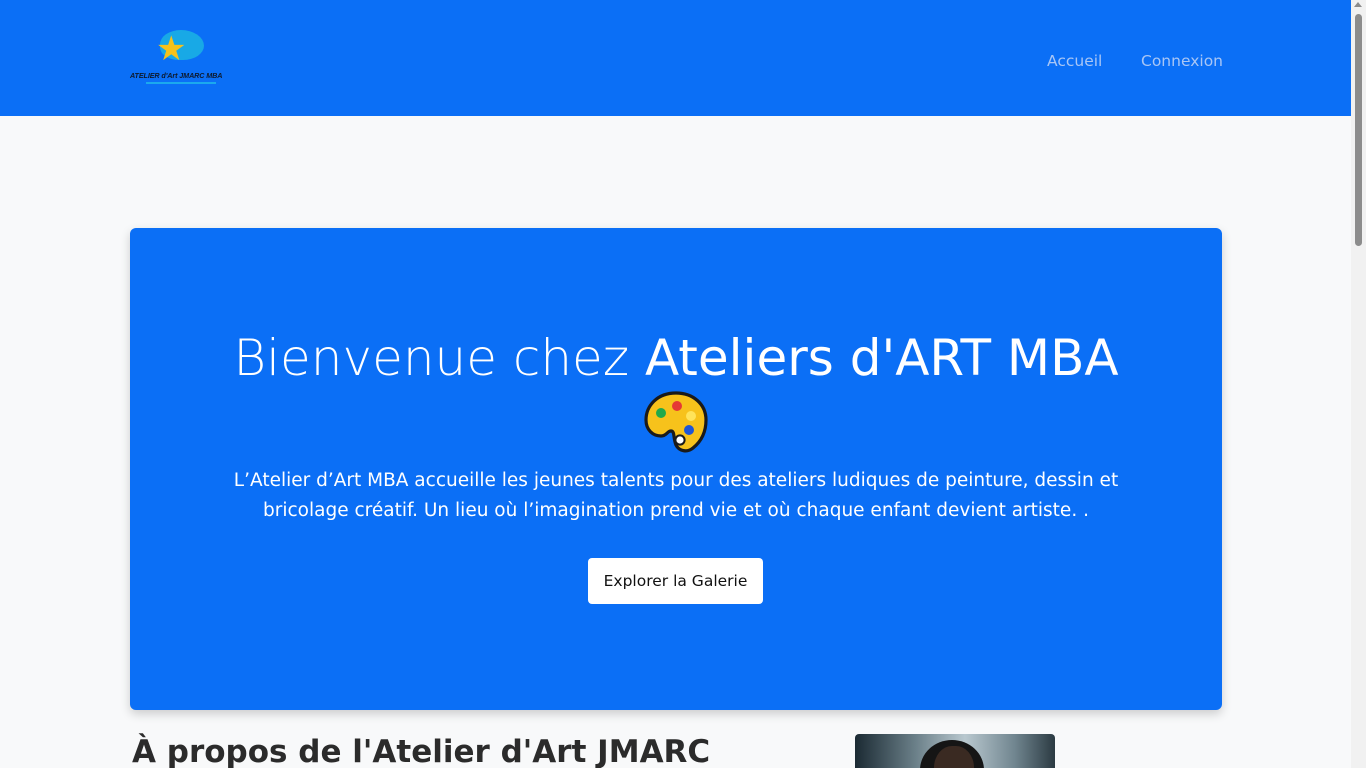  What do you see at coordinates (676, 422) in the screenshot?
I see `palette-icon` at bounding box center [676, 422].